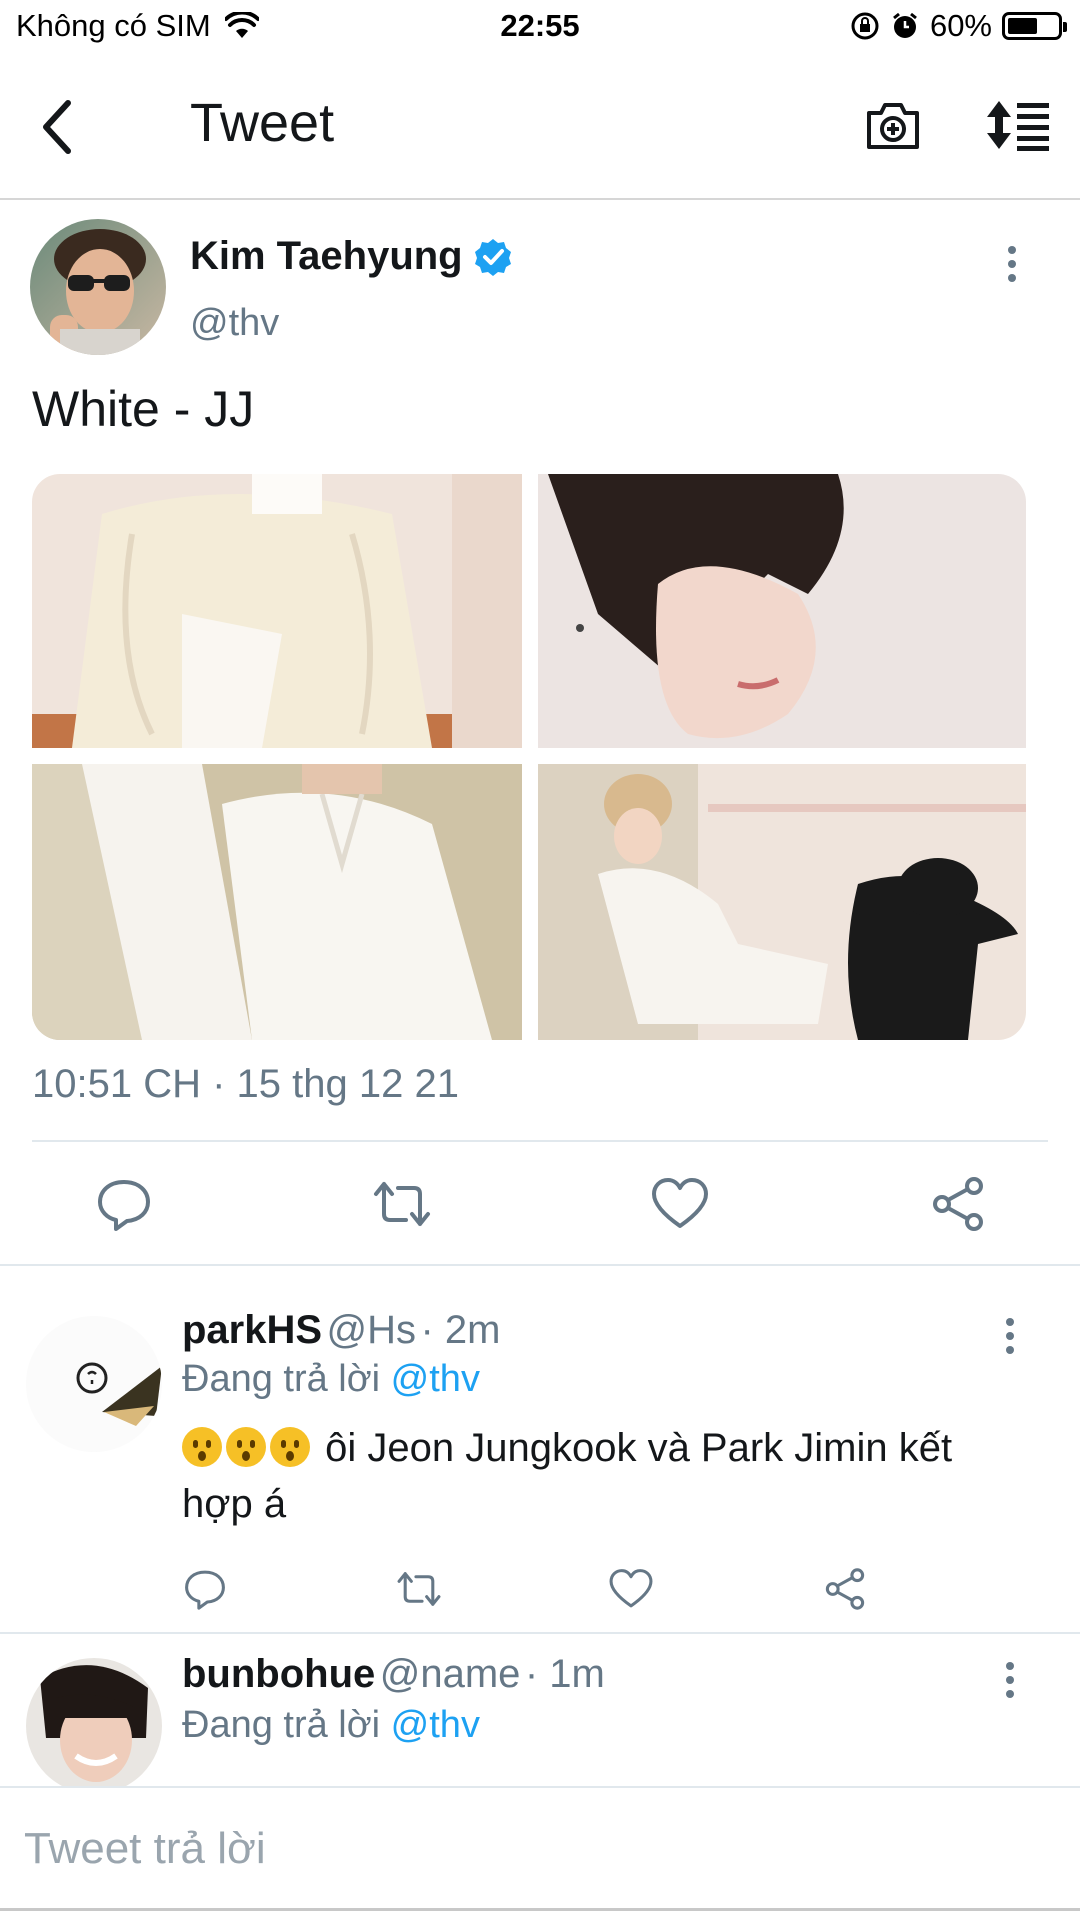  I want to click on reply-button, so click(124, 1204).